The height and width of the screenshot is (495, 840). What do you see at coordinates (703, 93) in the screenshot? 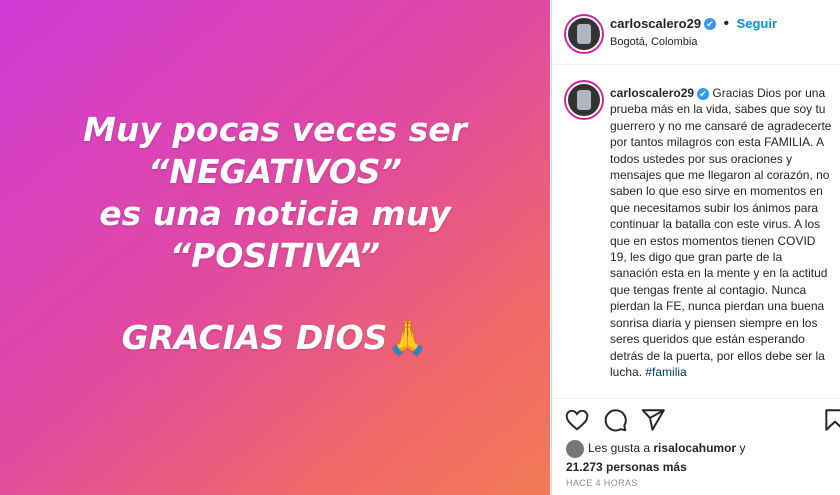
I see `caption-verified-icon: ✔` at bounding box center [703, 93].